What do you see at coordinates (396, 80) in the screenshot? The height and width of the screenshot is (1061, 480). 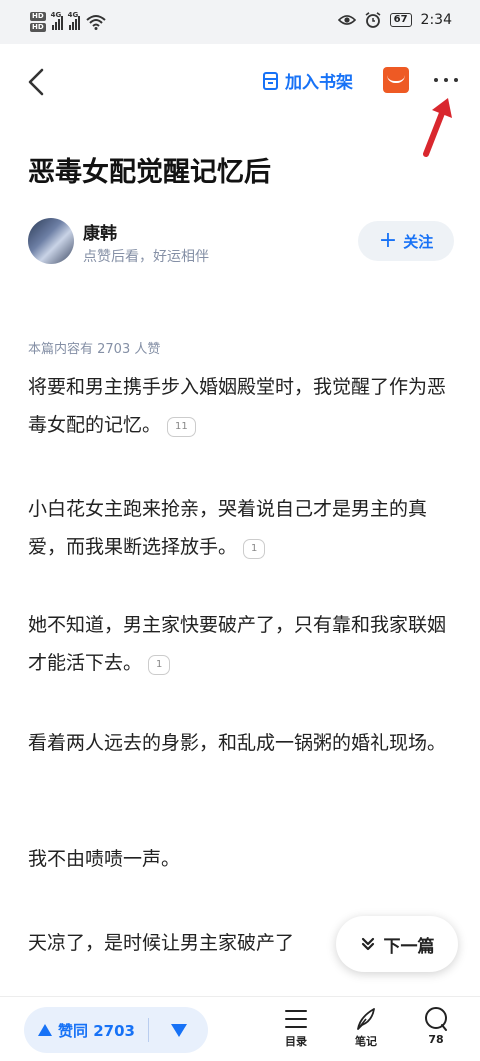 I see `red-packet-icon` at bounding box center [396, 80].